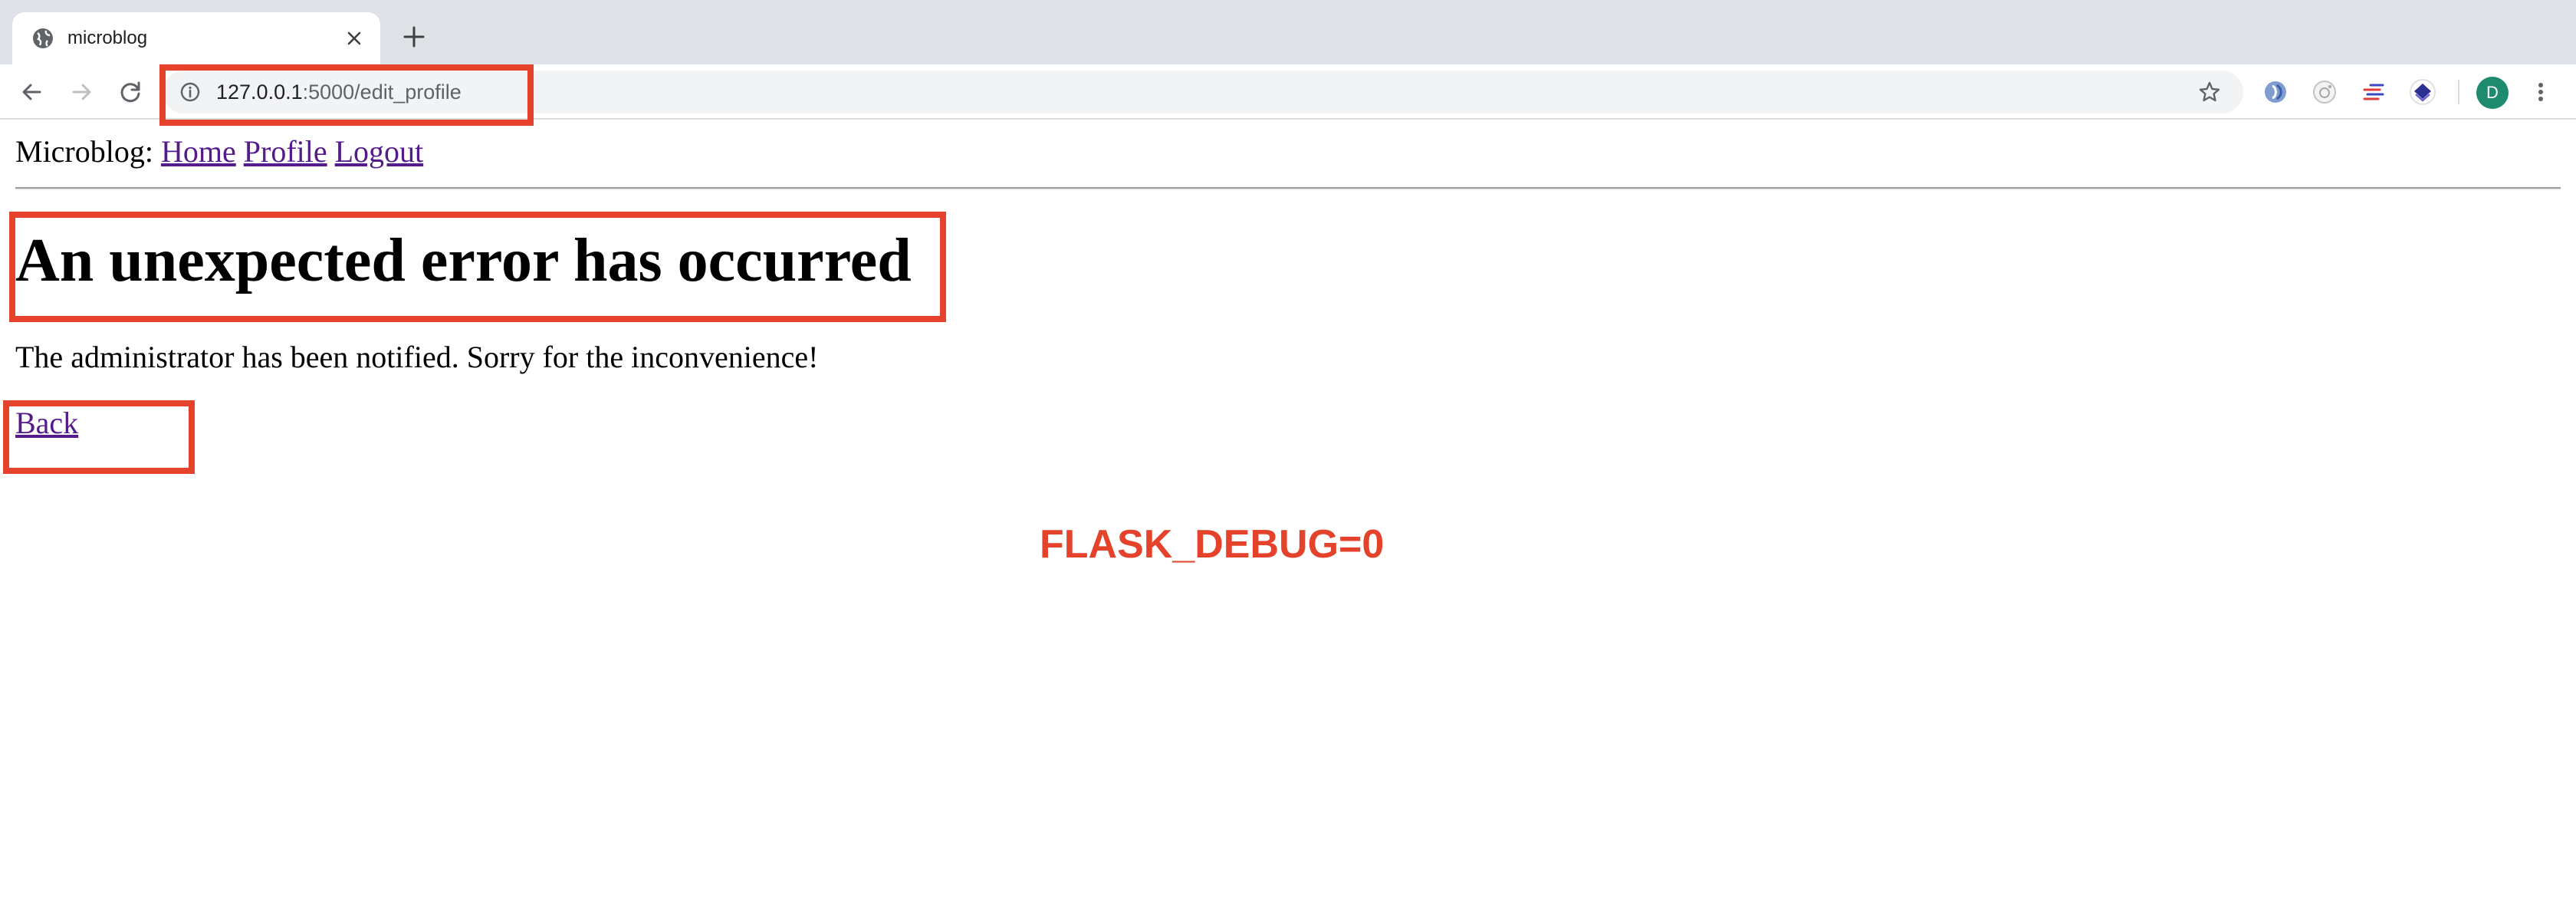  I want to click on site-brand: Microblog:, so click(84, 151).